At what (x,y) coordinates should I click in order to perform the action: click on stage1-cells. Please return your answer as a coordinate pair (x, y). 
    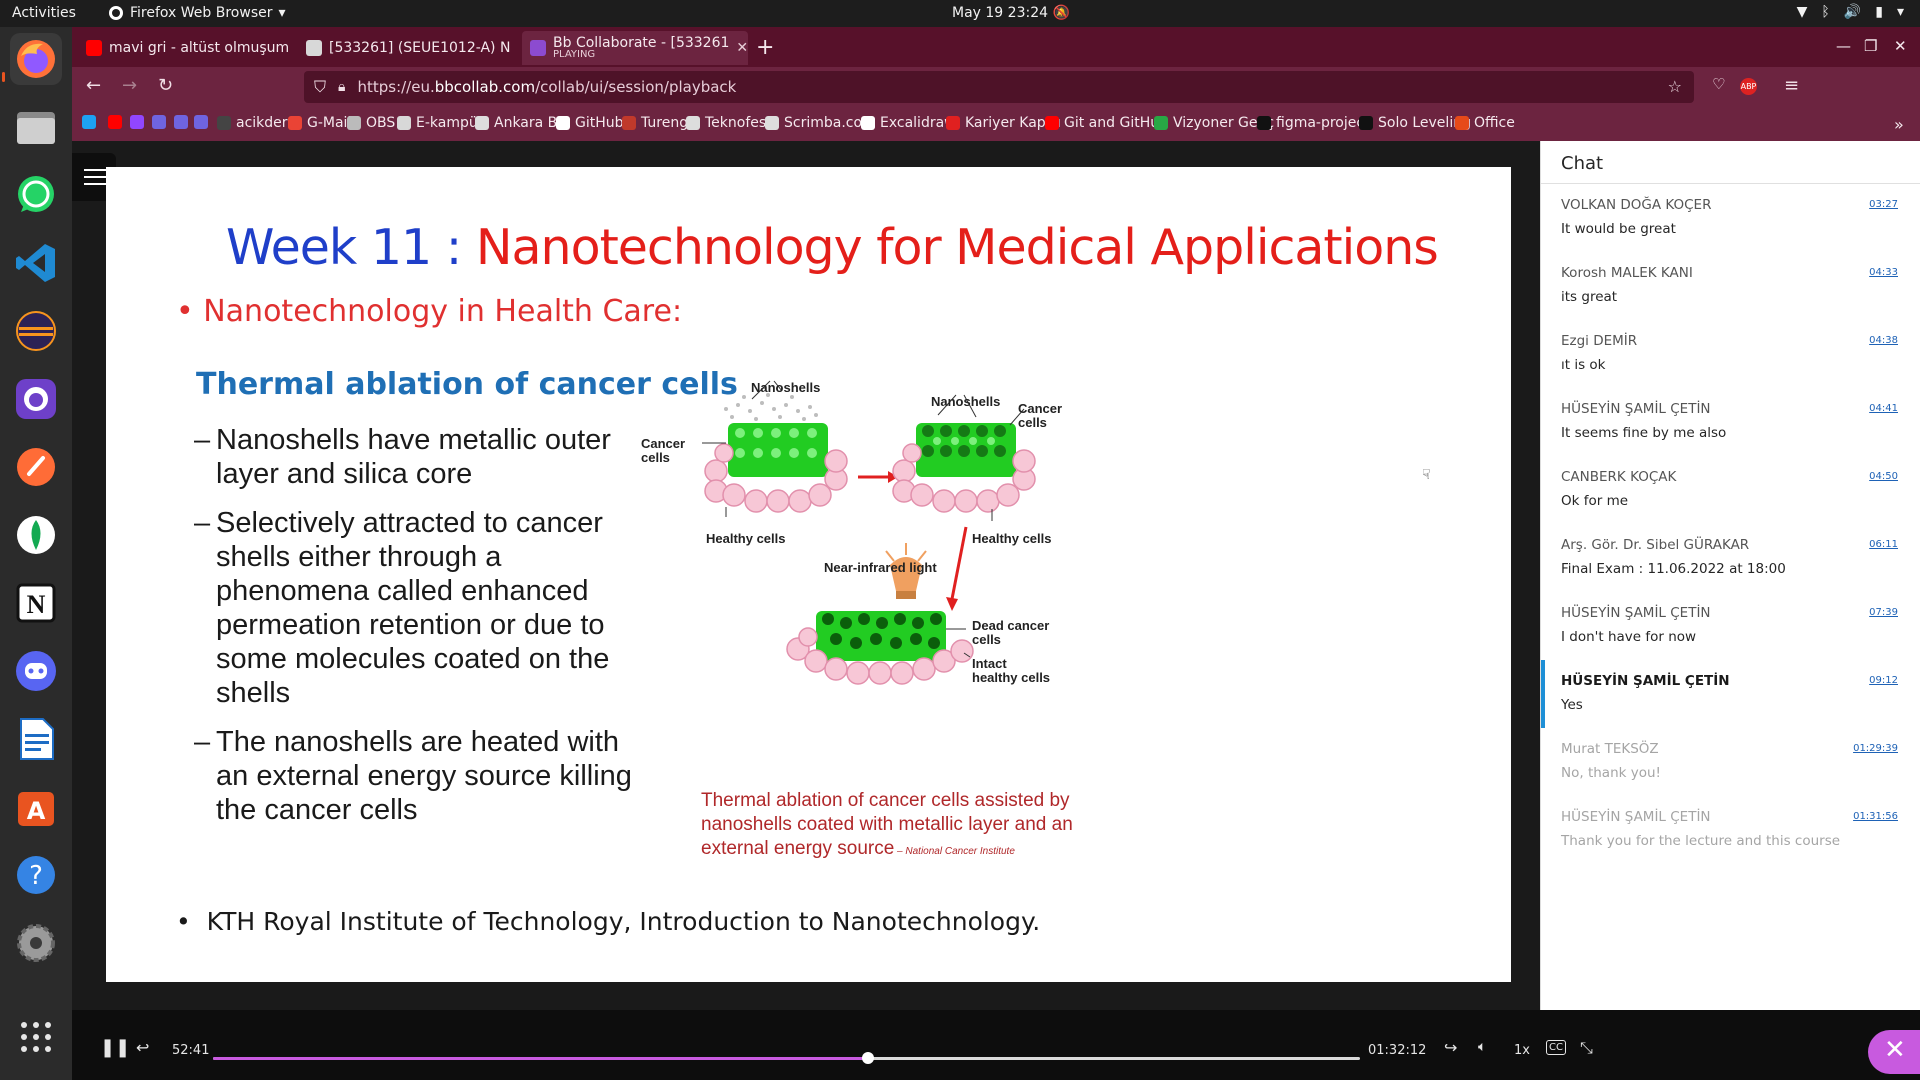
    Looking at the image, I should click on (776, 453).